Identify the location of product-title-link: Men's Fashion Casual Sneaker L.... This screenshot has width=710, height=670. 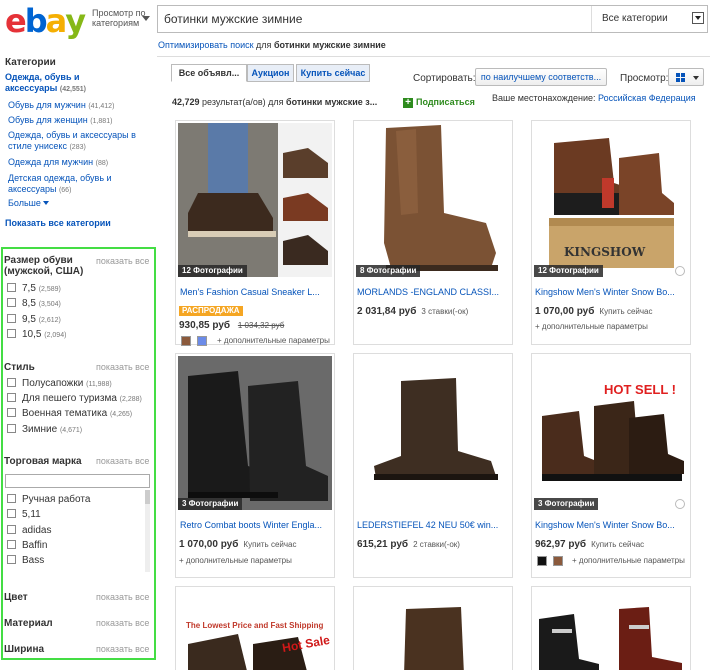
(250, 292).